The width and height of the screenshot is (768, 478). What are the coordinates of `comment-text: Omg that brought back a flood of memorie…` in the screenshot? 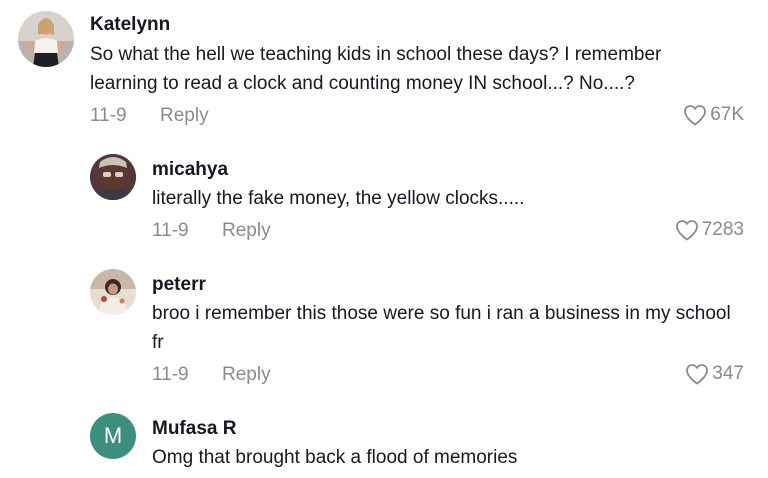 It's located at (335, 457).